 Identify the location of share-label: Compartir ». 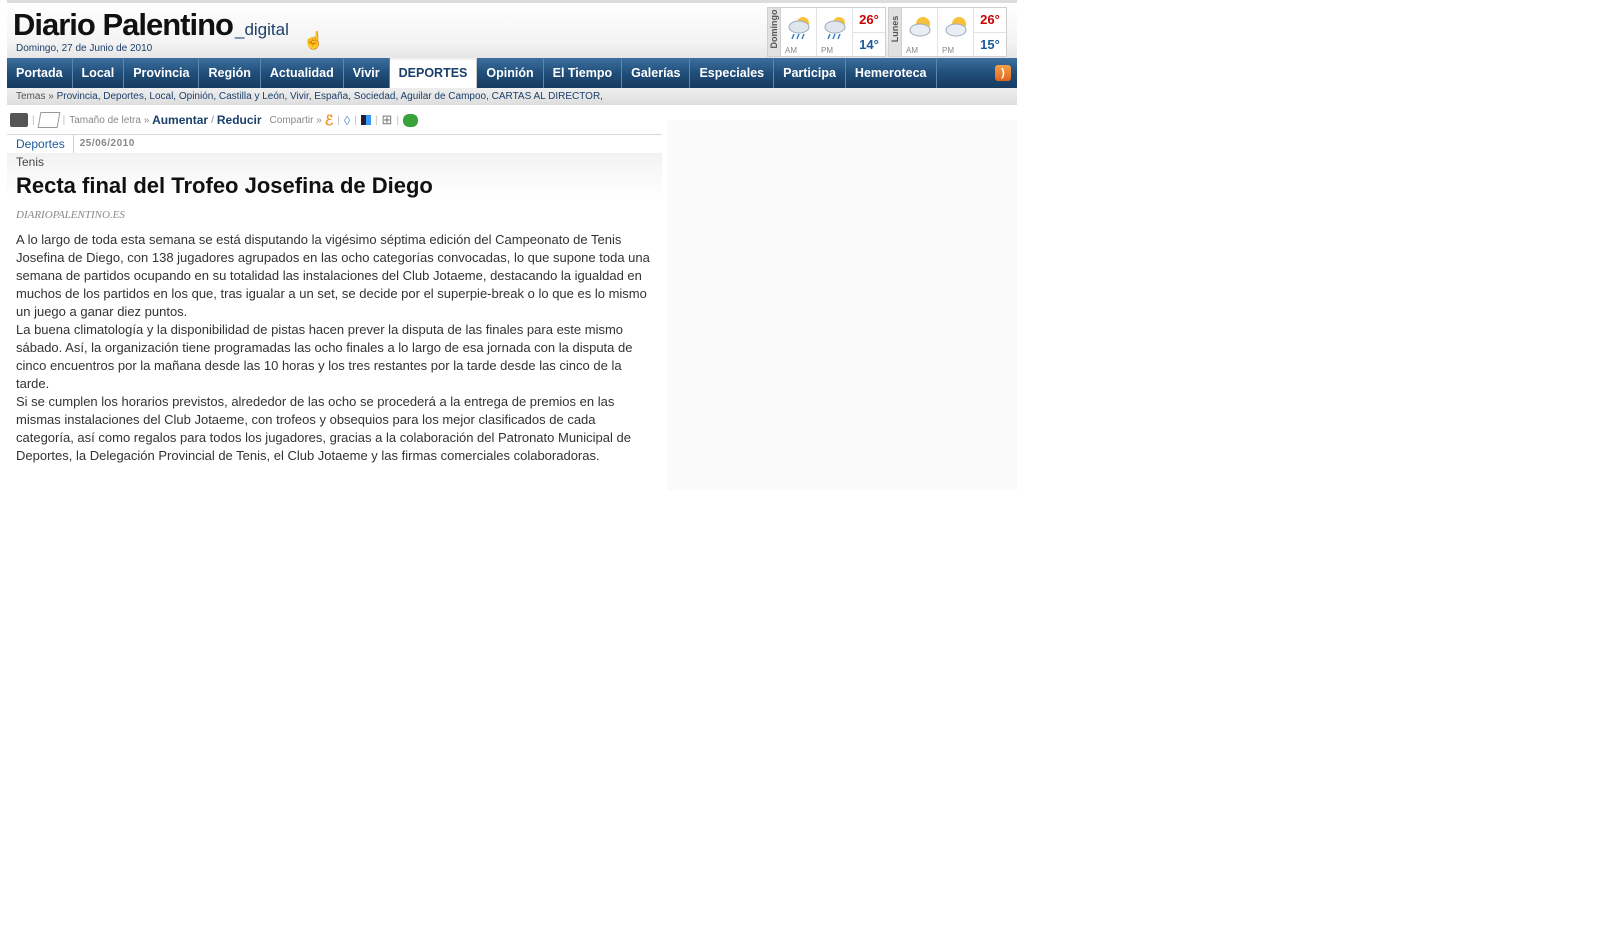
(295, 120).